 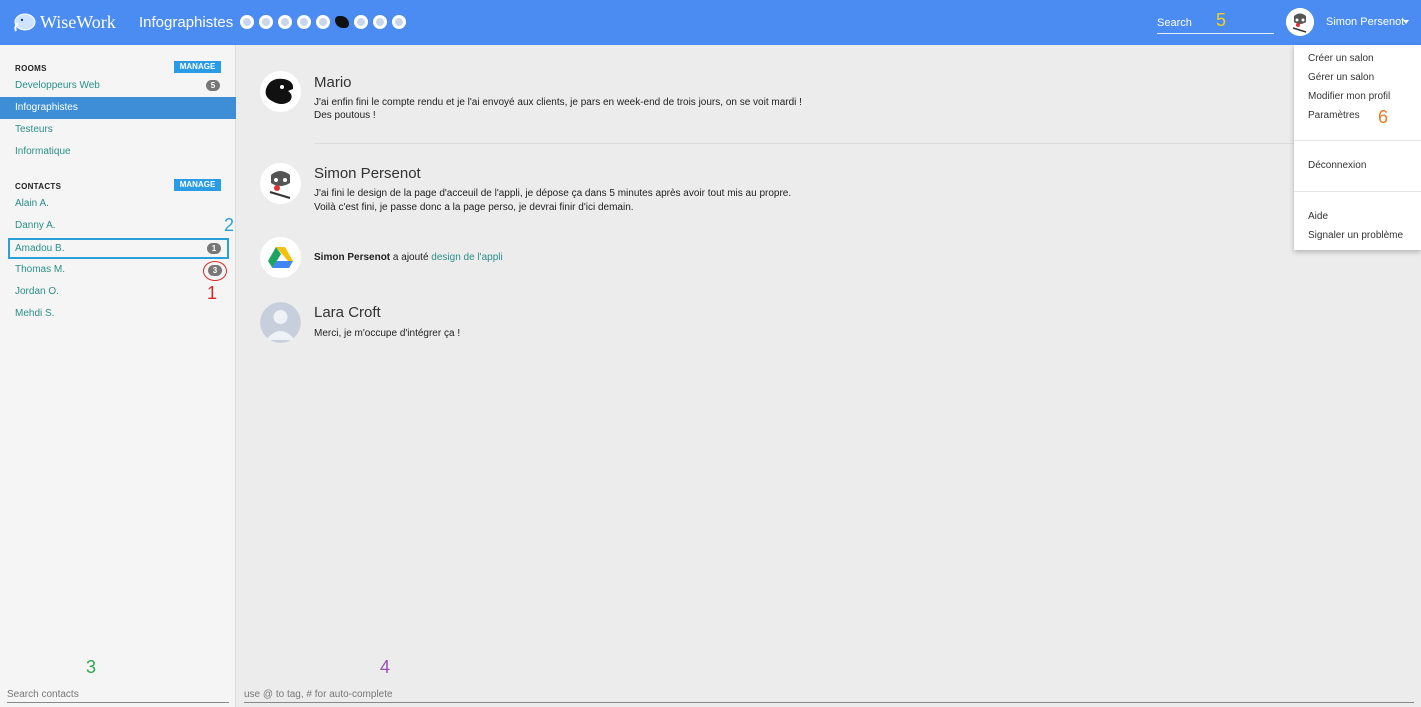 What do you see at coordinates (118, 152) in the screenshot?
I see `sidebar-room-item: Informatique` at bounding box center [118, 152].